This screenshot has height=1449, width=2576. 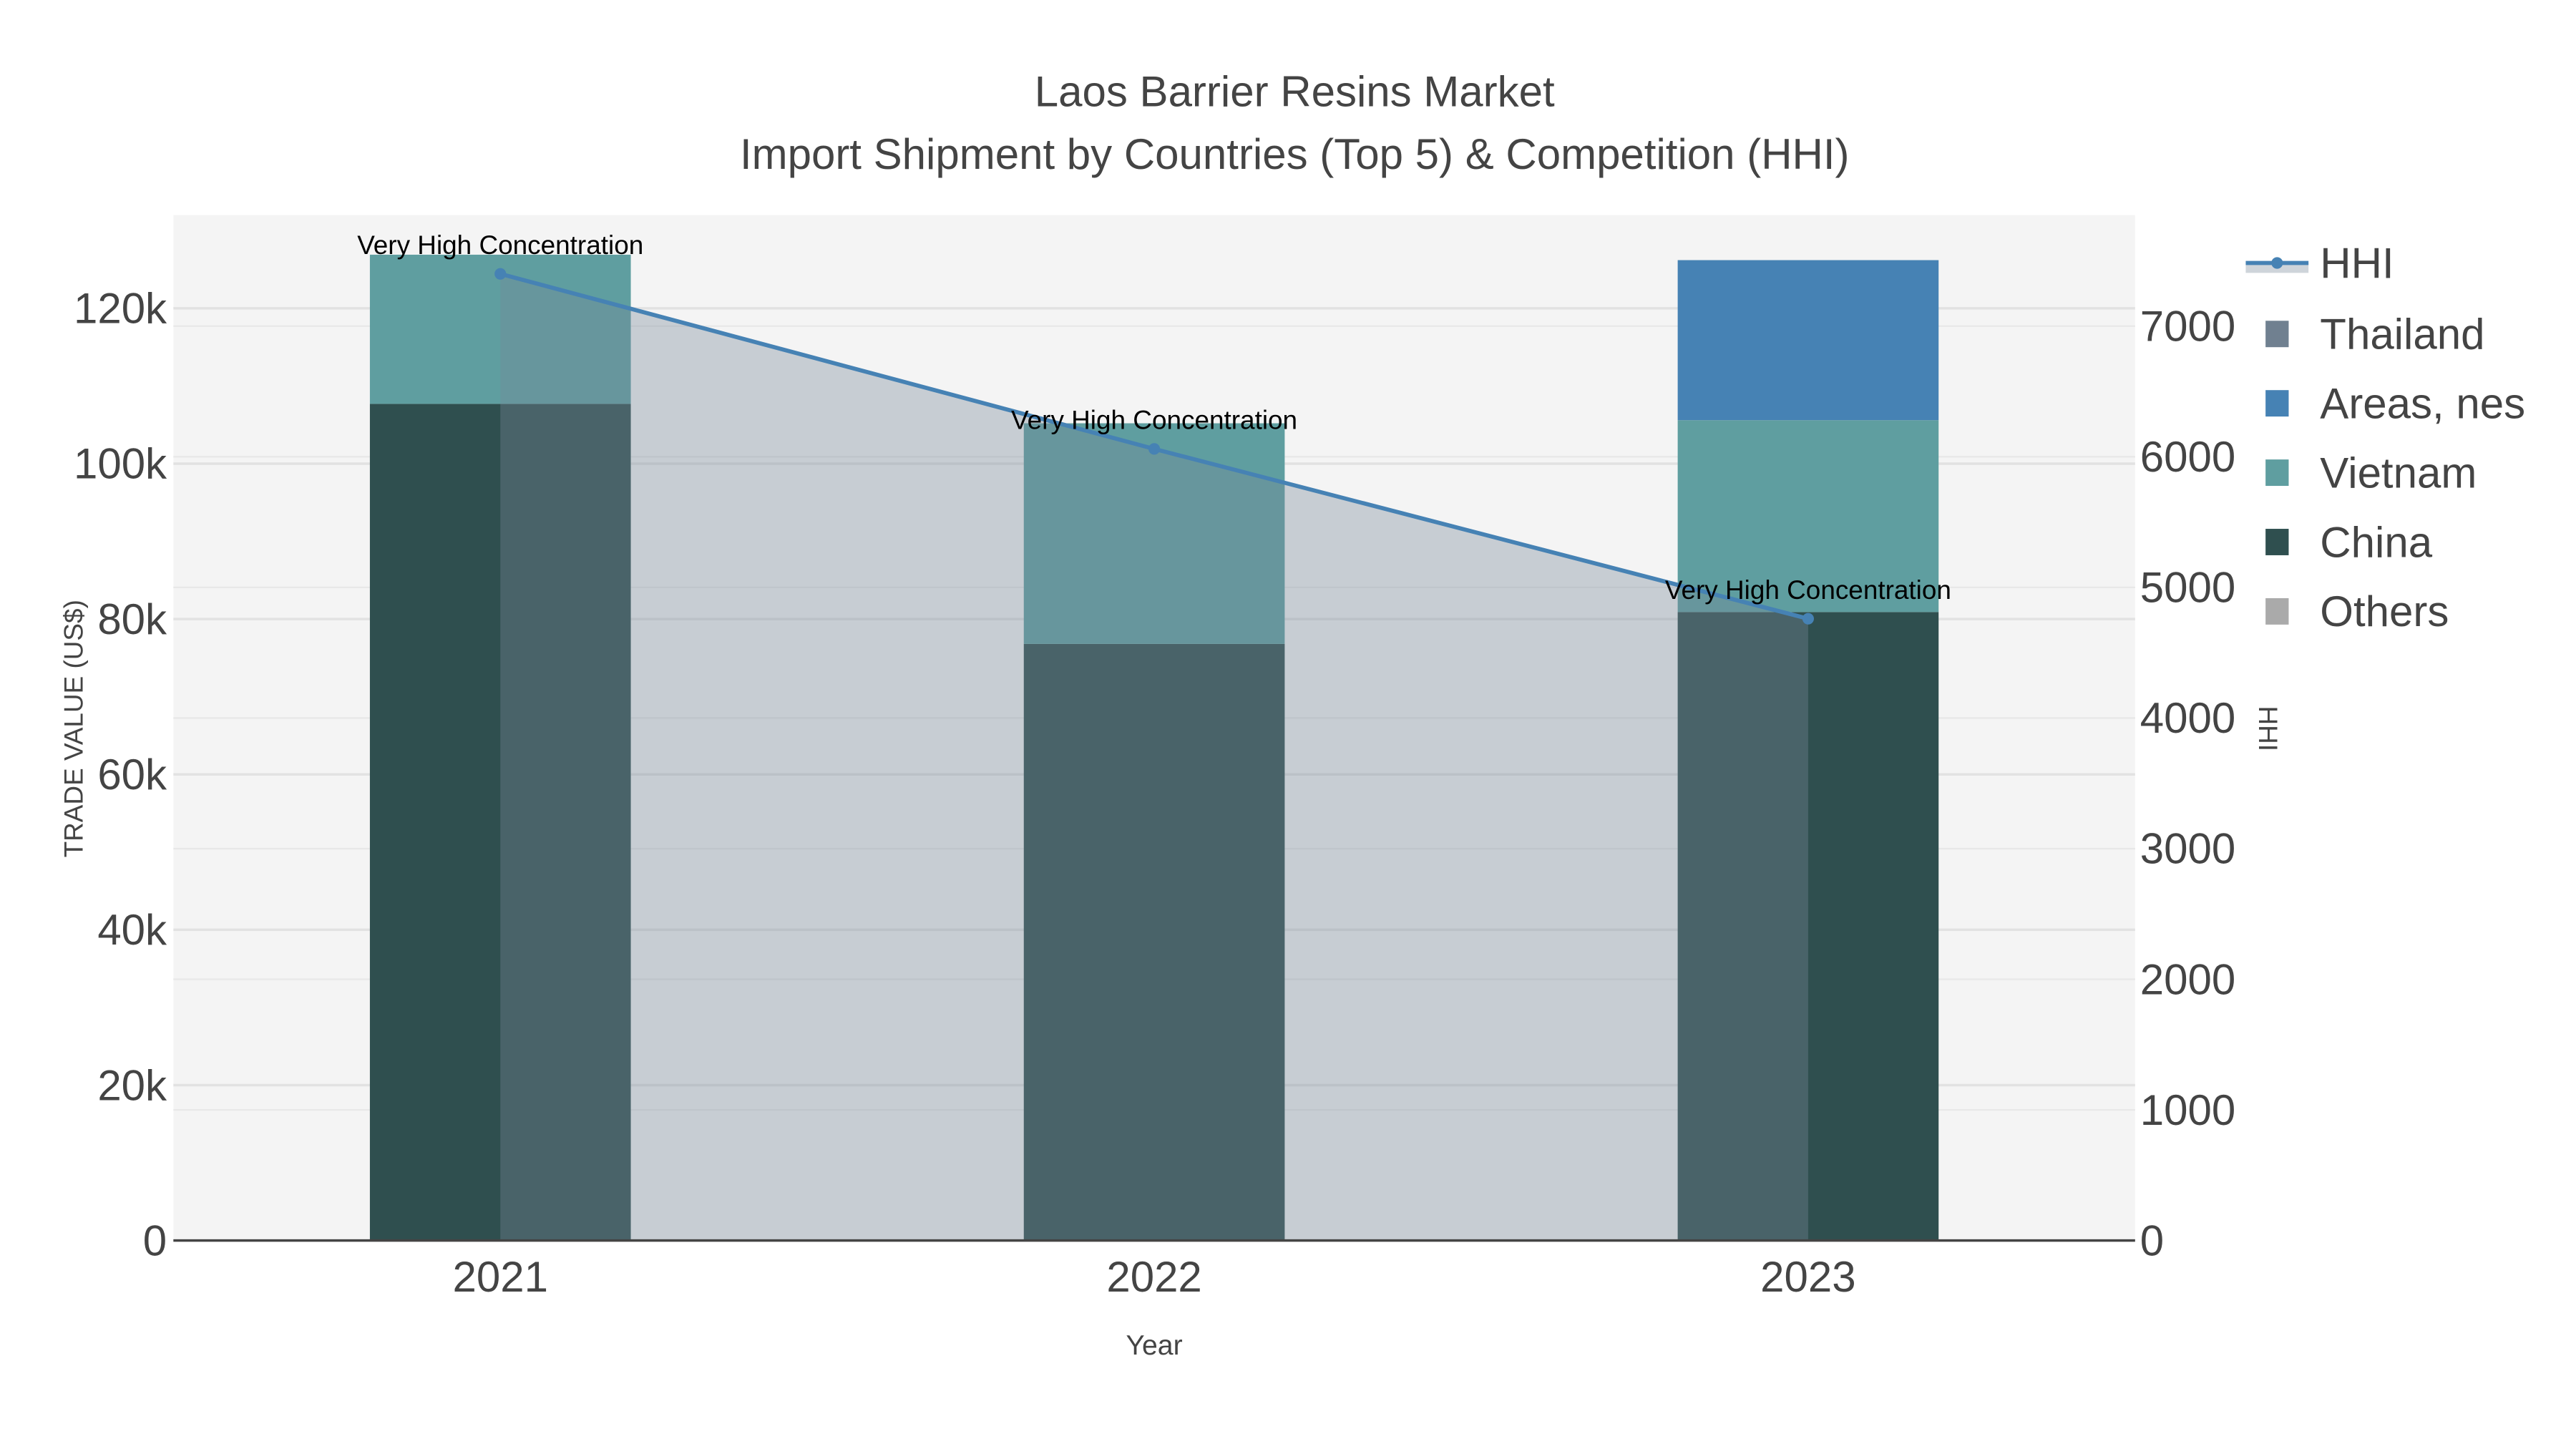 What do you see at coordinates (2268, 728) in the screenshot?
I see `y2-axis-title: HHI` at bounding box center [2268, 728].